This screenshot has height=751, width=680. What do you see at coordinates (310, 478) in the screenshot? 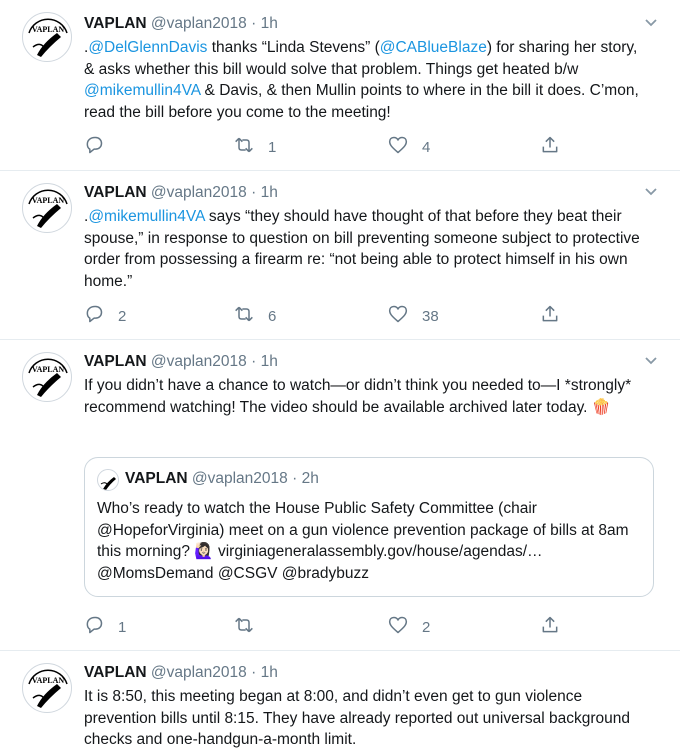
I see `quoted-timestamp: 2h` at bounding box center [310, 478].